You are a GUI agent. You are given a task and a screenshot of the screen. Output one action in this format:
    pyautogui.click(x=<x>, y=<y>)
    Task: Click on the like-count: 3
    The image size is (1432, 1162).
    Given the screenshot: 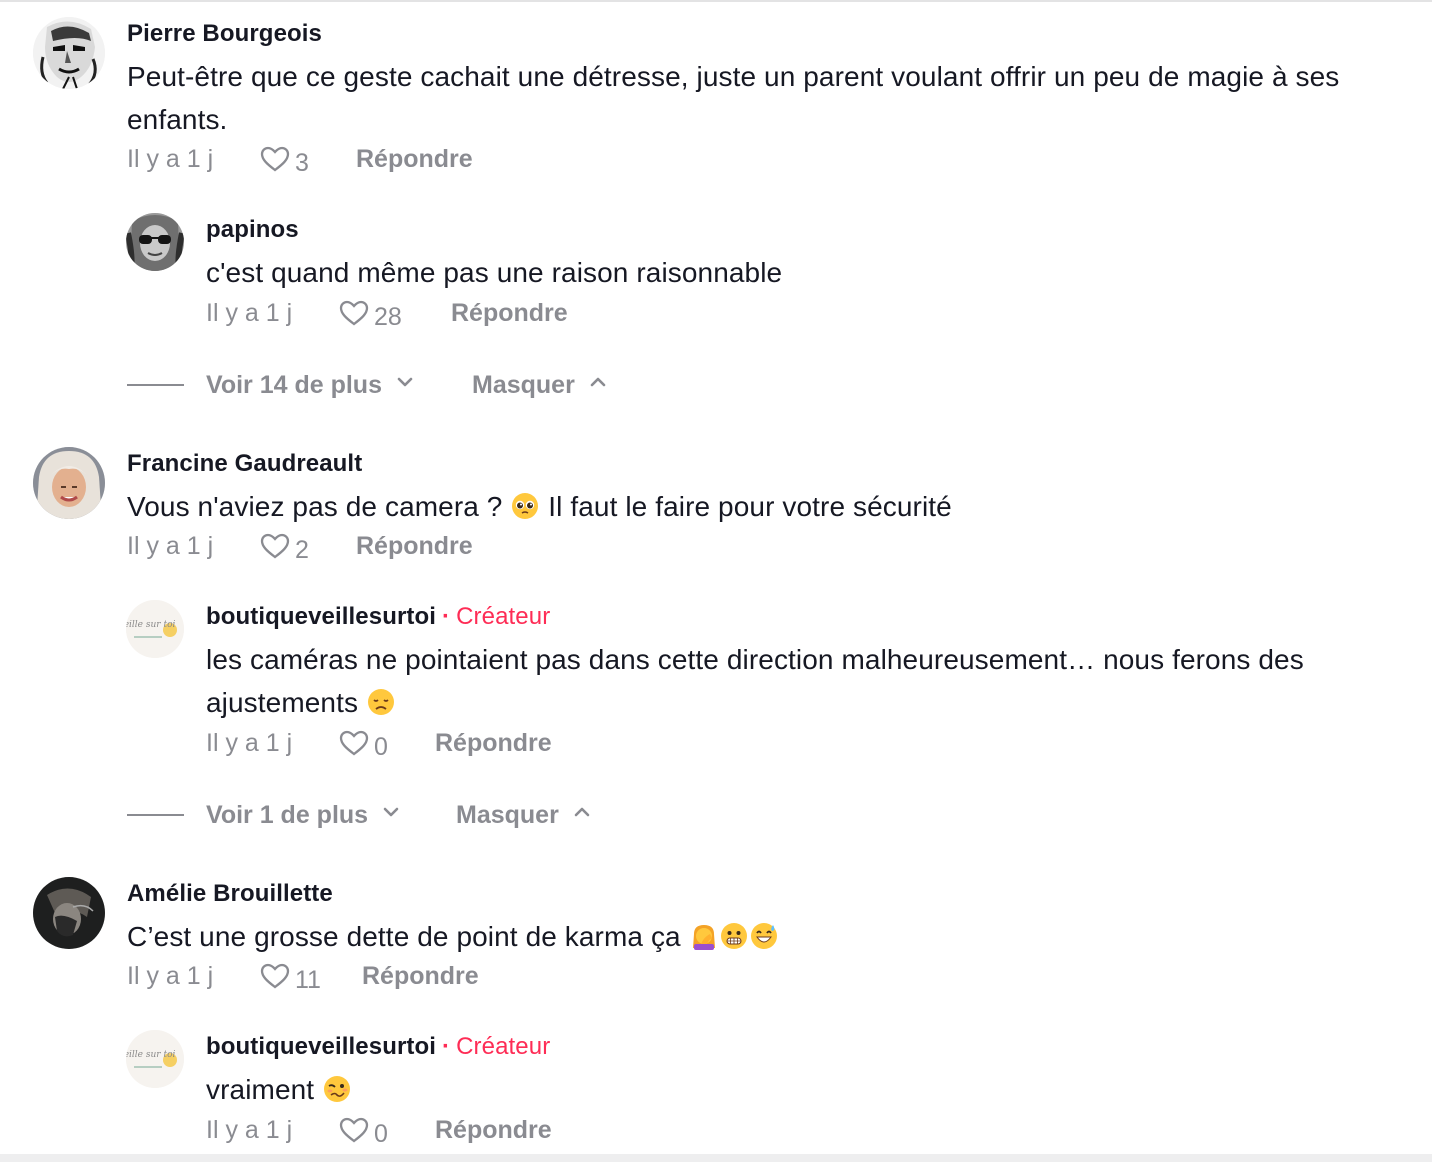 What is the action you would take?
    pyautogui.click(x=302, y=163)
    